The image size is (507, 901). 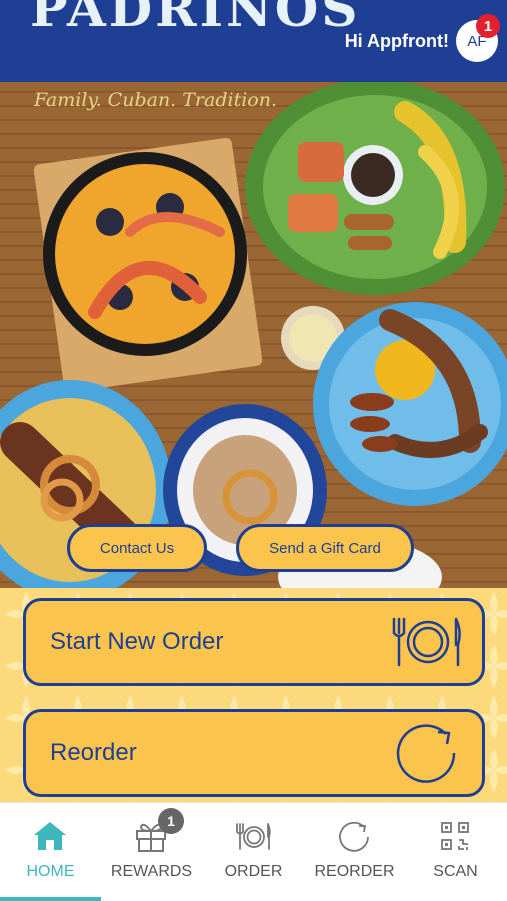 I want to click on qr-code-icon, so click(x=455, y=836).